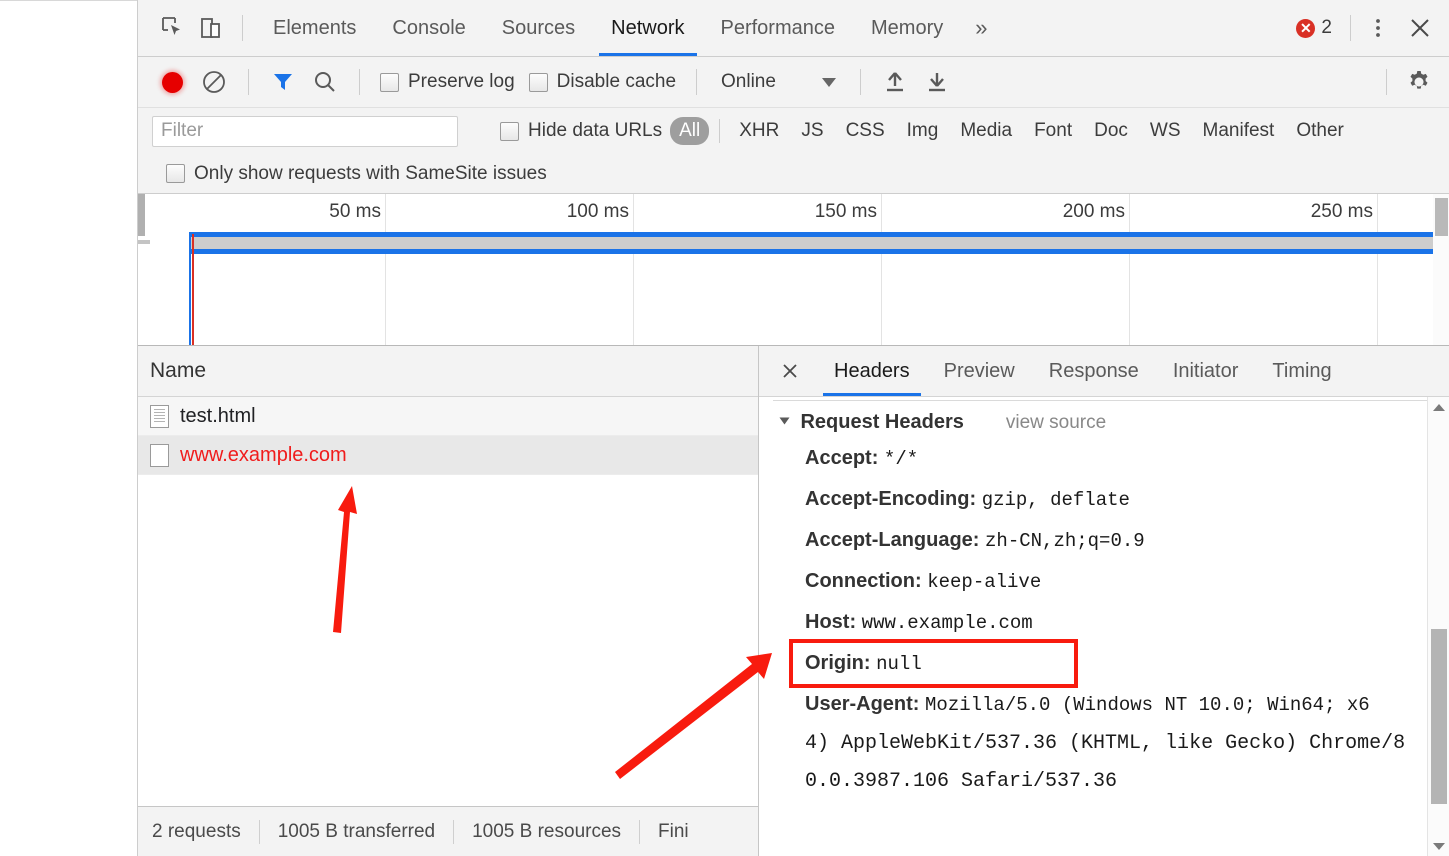 The height and width of the screenshot is (856, 1449). What do you see at coordinates (923, 131) in the screenshot?
I see `filter-type-img: Img` at bounding box center [923, 131].